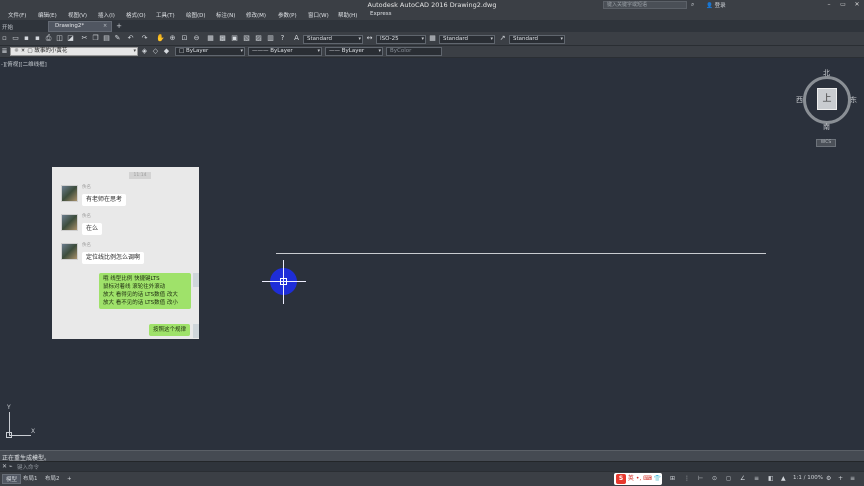  I want to click on tool-palettes-icon: ▣, so click(234, 38).